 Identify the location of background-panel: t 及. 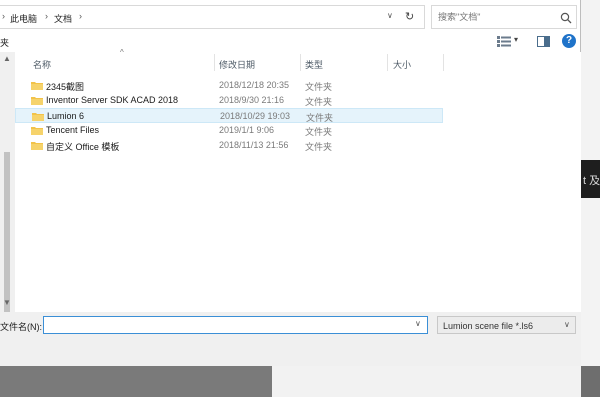
(590, 179).